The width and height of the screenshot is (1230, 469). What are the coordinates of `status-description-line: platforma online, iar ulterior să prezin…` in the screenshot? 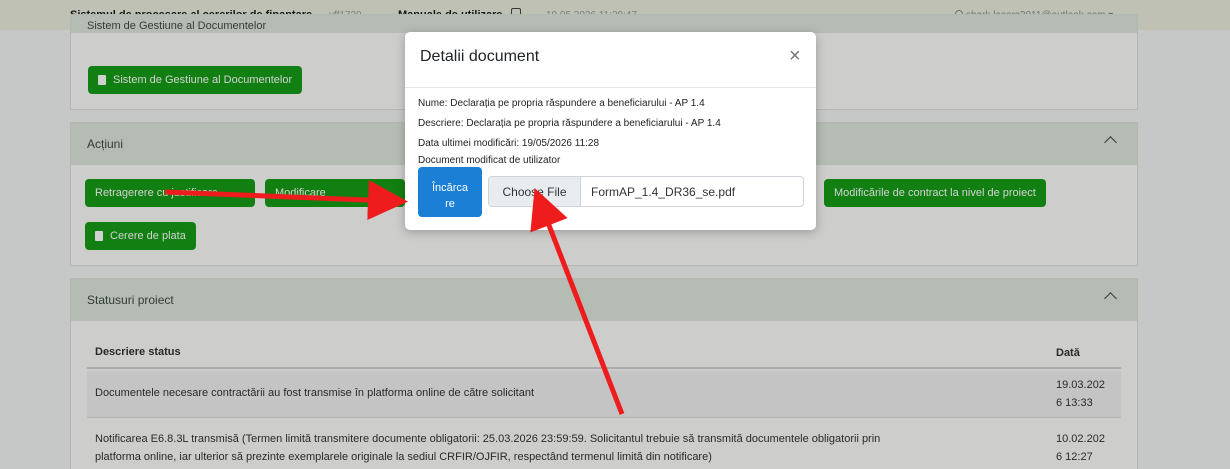 It's located at (403, 457).